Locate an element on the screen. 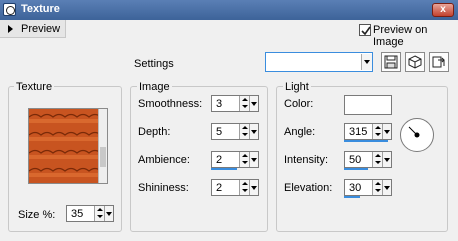  intensity-value: 50 is located at coordinates (355, 160).